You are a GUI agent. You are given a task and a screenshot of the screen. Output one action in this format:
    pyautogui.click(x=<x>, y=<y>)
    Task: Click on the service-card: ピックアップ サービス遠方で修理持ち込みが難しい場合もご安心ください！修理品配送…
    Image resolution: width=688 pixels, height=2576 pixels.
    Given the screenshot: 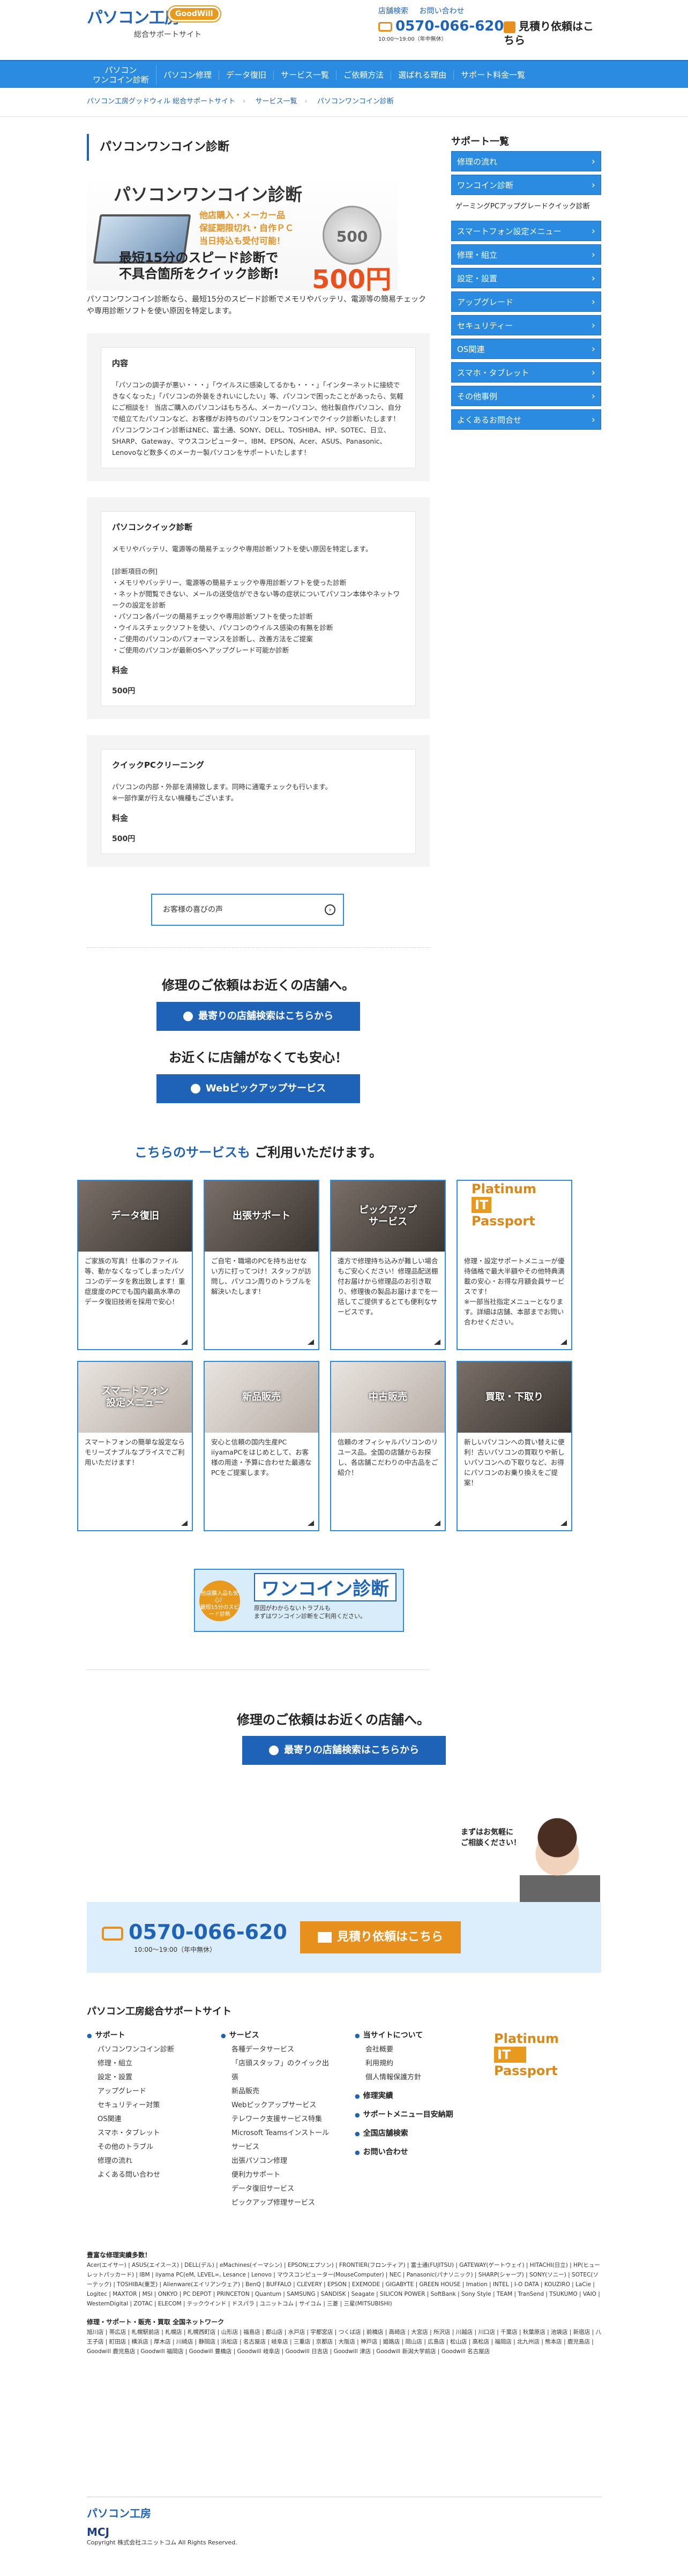 What is the action you would take?
    pyautogui.click(x=388, y=1265)
    